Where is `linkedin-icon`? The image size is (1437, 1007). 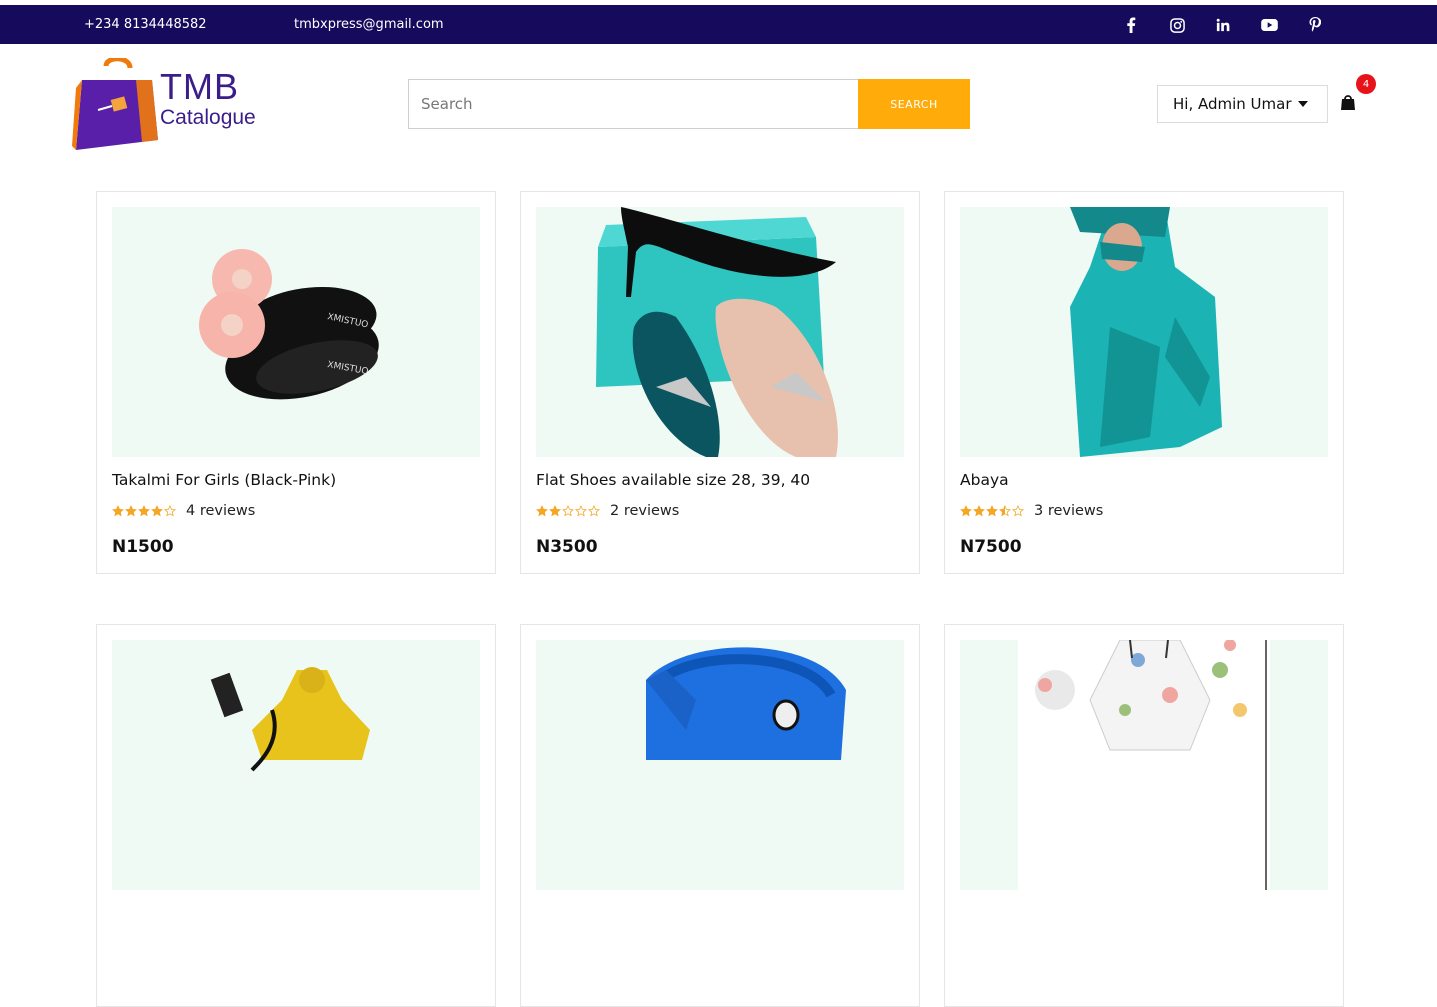 linkedin-icon is located at coordinates (1223, 25).